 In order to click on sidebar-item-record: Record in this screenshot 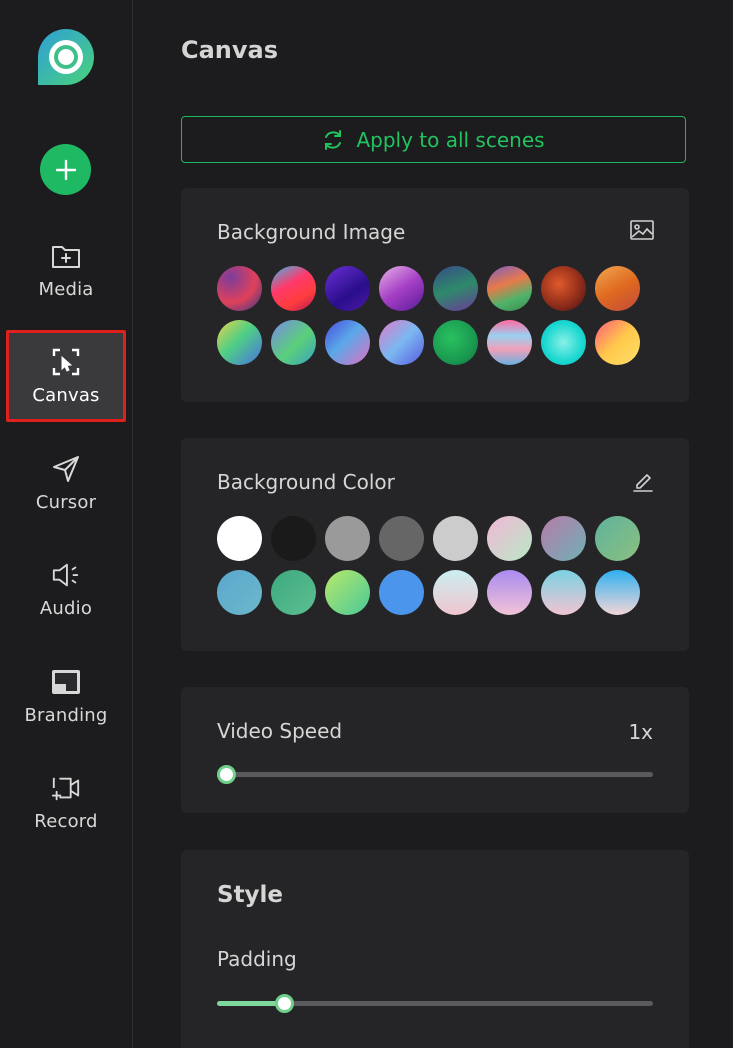, I will do `click(66, 802)`.